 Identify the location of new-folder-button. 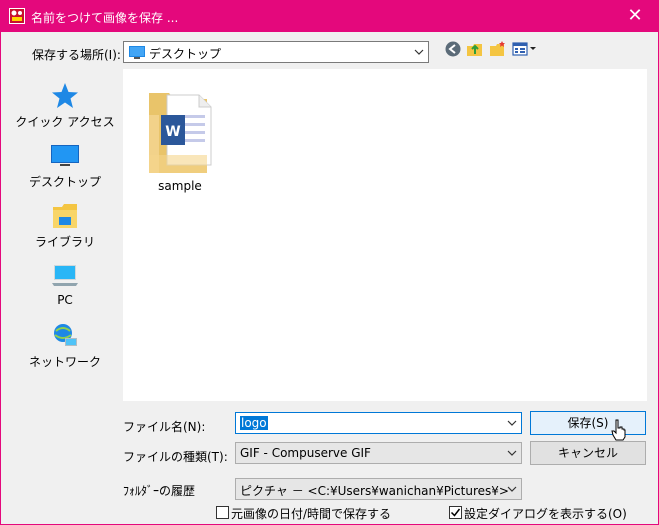
(499, 50).